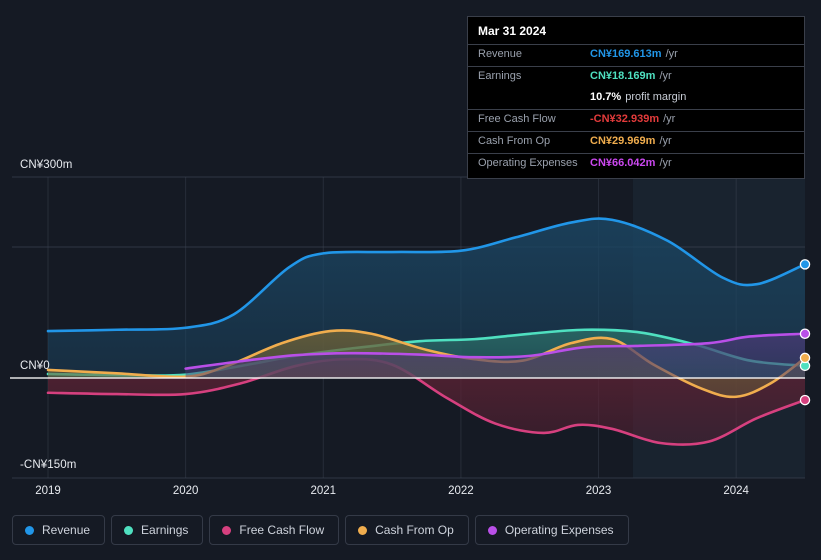  I want to click on tooltip-row-label: Earnings, so click(500, 76).